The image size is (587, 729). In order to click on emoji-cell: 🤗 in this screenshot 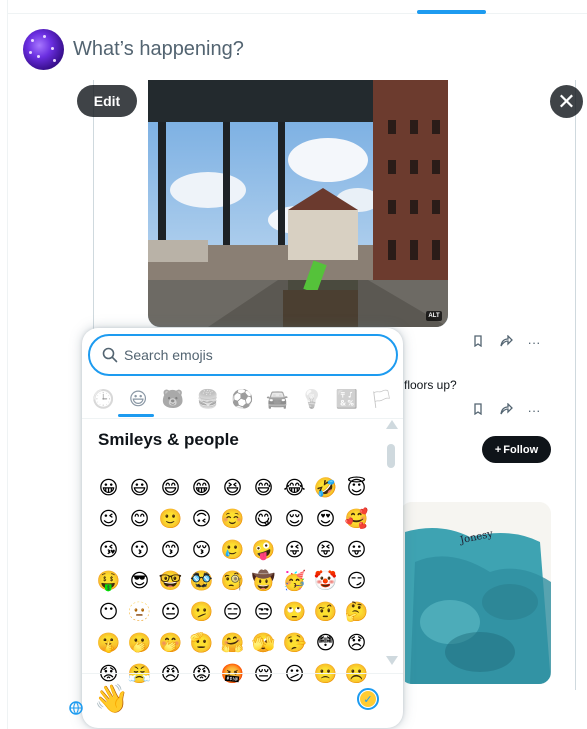, I will do `click(232, 643)`.